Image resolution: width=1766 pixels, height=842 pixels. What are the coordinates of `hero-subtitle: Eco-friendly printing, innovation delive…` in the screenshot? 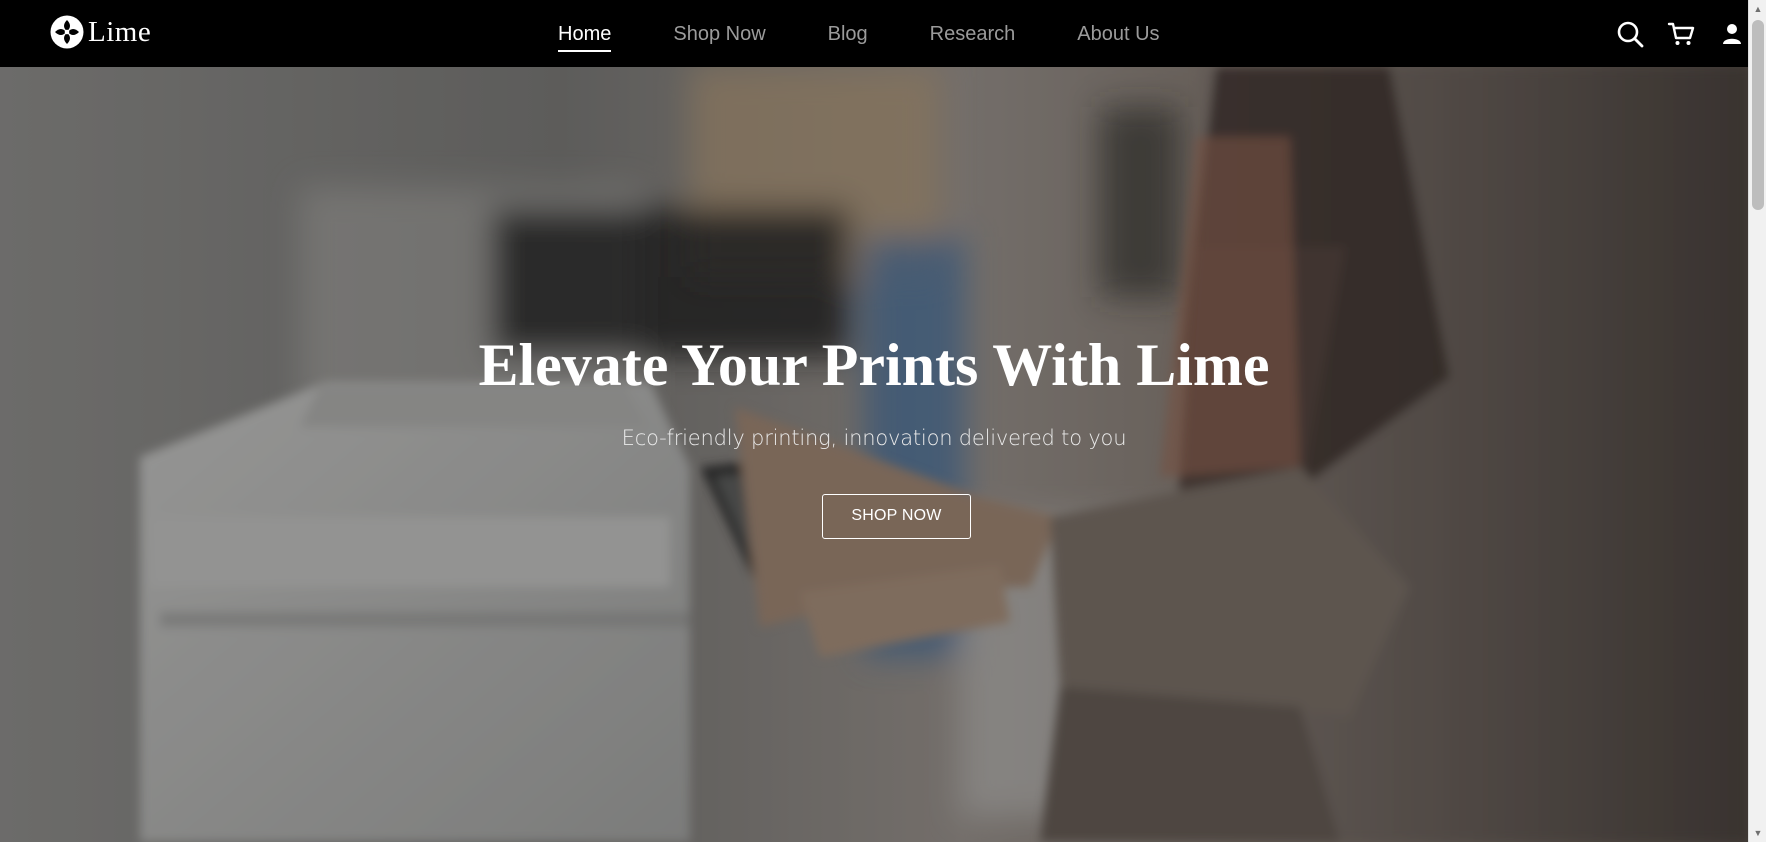 It's located at (874, 438).